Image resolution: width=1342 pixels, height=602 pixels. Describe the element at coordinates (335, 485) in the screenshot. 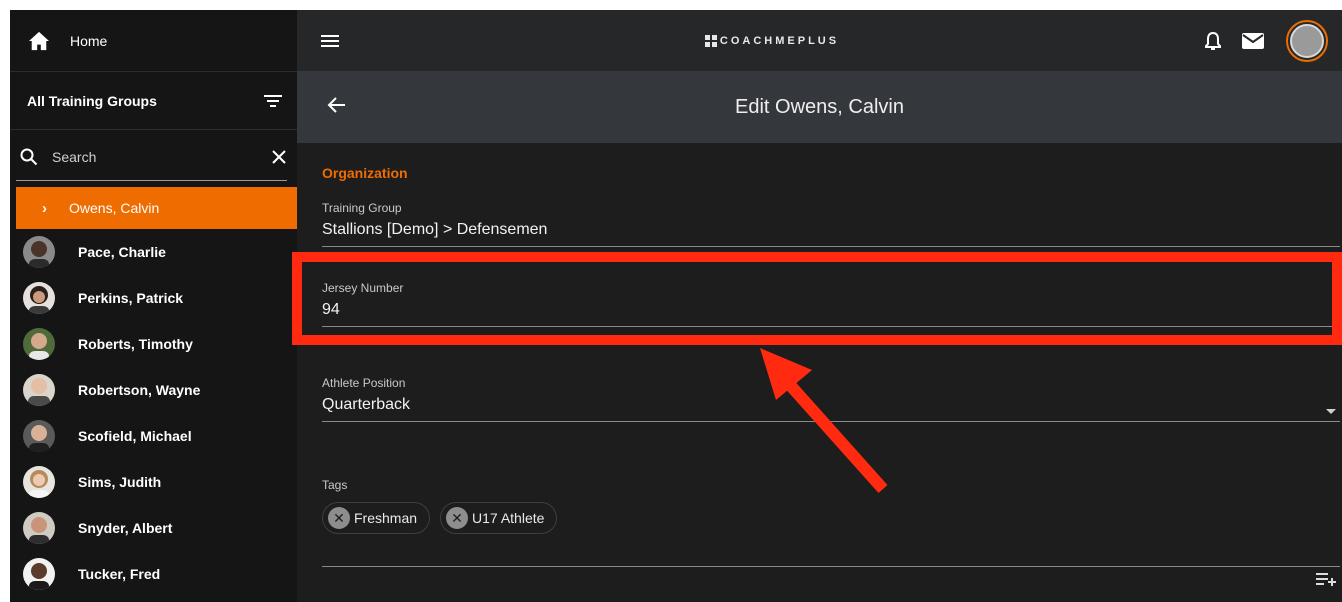

I see `field-label: Tags` at that location.